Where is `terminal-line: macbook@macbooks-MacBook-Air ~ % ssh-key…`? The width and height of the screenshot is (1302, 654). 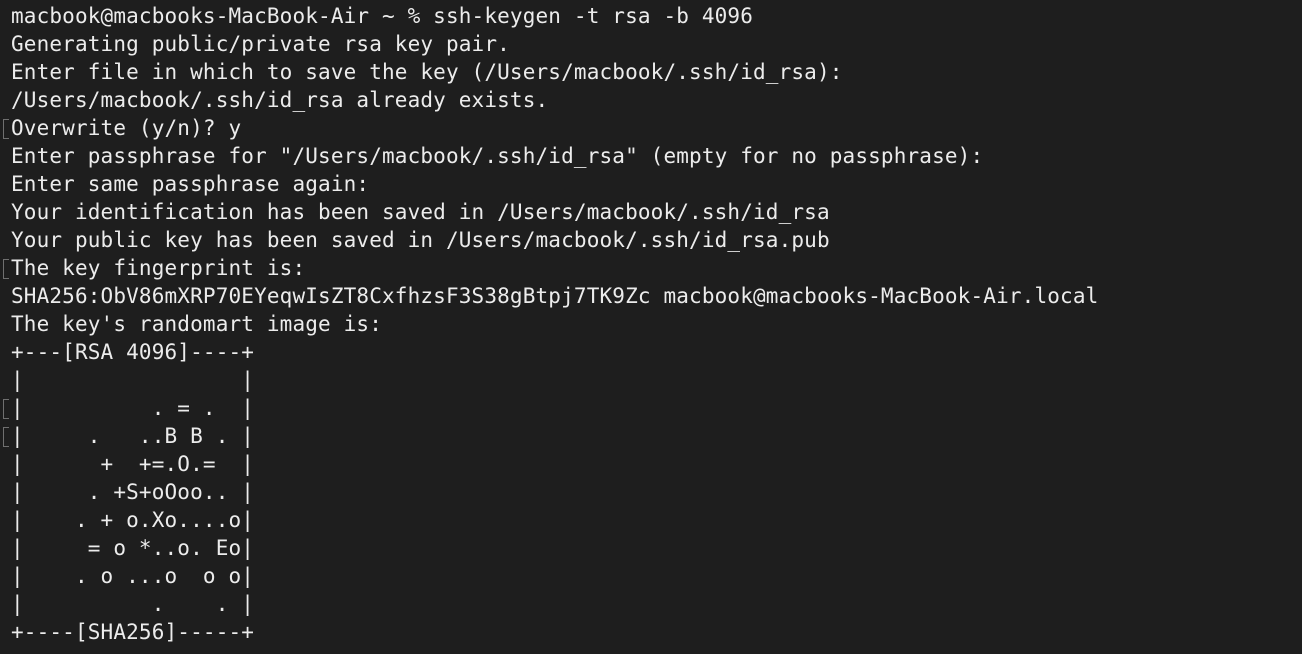
terminal-line: macbook@macbooks-MacBook-Air ~ % ssh-key… is located at coordinates (382, 16).